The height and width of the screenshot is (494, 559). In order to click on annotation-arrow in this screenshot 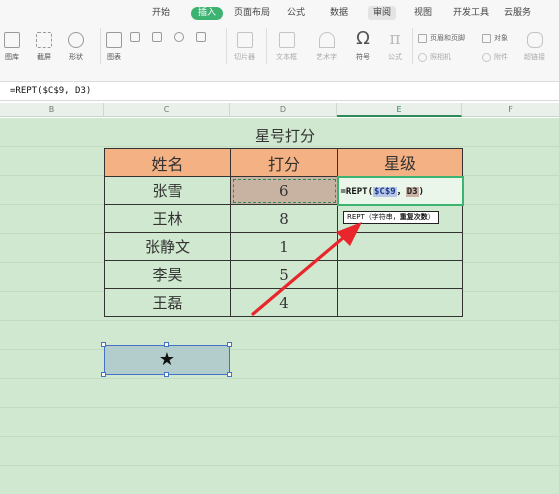, I will do `click(306, 269)`.